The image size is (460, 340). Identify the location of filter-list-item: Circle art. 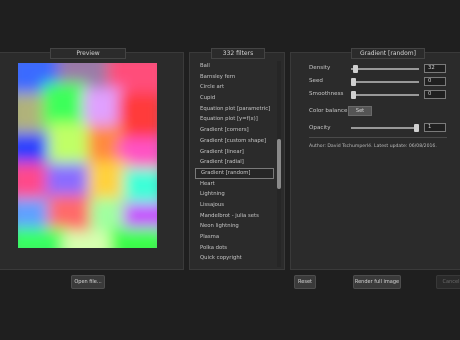
(234, 87).